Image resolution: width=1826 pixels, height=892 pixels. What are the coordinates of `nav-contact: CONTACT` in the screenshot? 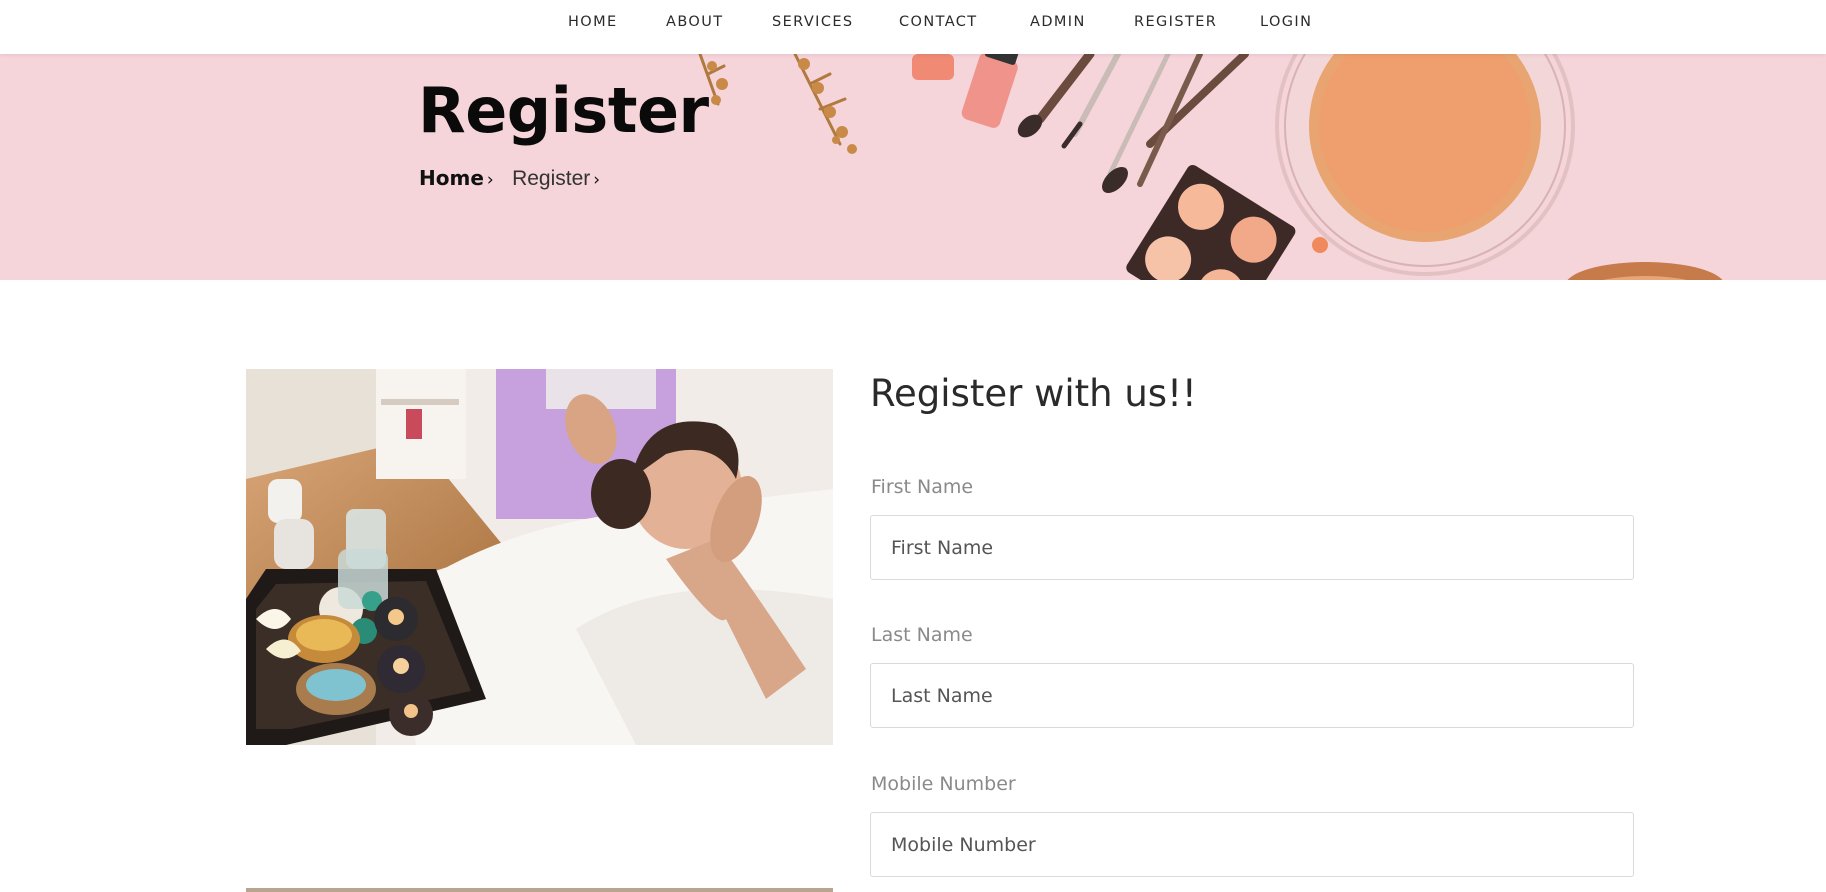 It's located at (938, 22).